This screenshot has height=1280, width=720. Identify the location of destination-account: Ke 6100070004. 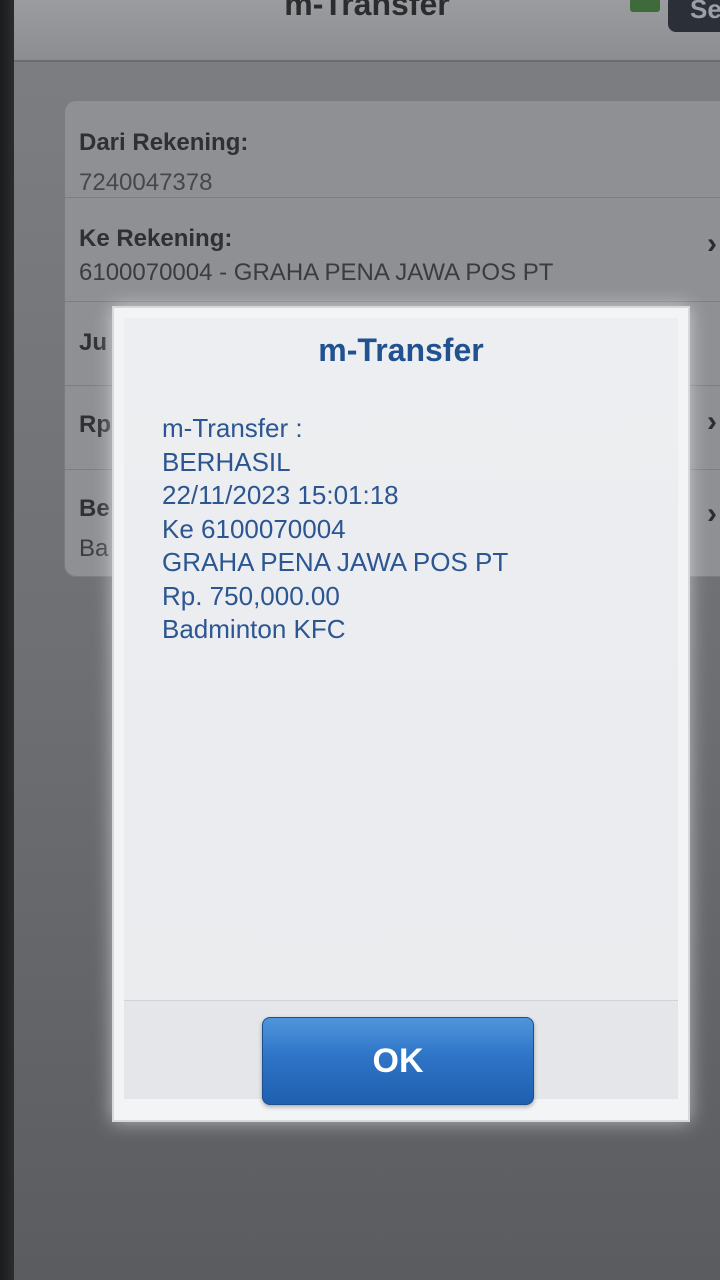
(254, 528).